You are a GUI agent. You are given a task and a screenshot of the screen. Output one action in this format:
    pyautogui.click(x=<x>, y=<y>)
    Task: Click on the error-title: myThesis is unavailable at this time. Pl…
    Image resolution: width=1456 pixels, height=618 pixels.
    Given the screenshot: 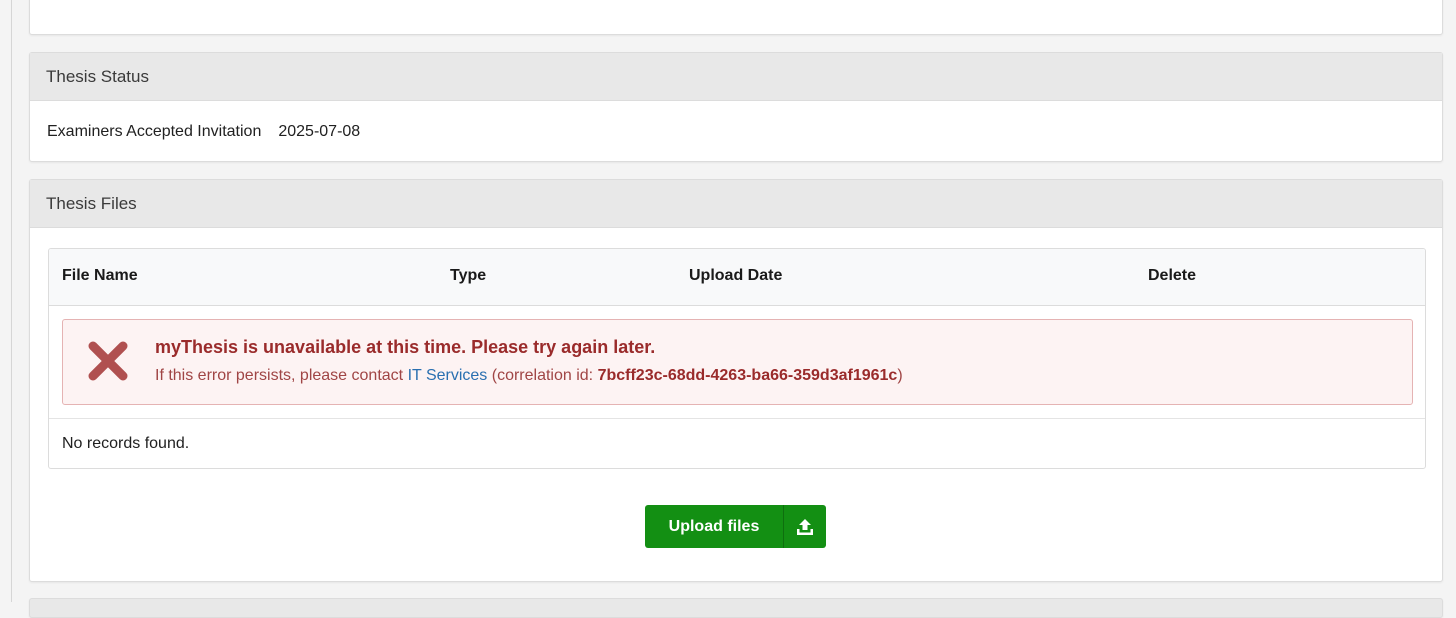 What is the action you would take?
    pyautogui.click(x=405, y=347)
    